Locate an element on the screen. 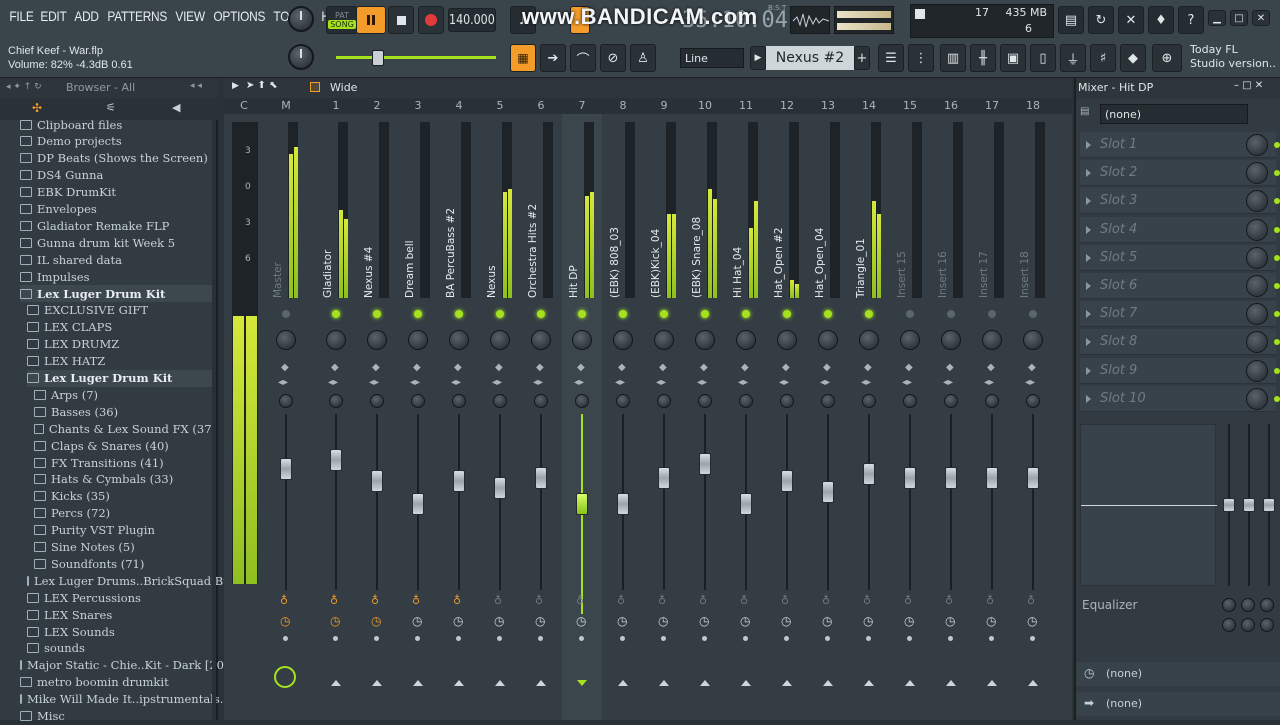 The height and width of the screenshot is (725, 1280). mixer-track-17: Insert 17 ◆ ◂▸ ♁ ◷ is located at coordinates (992, 417).